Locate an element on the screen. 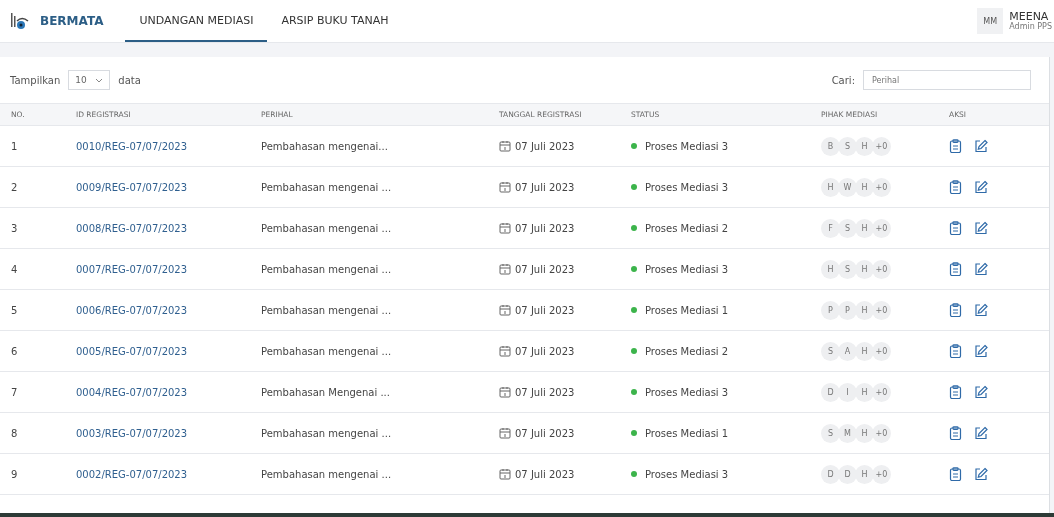 The image size is (1054, 517). nav-tab: ARSIP BUKU TANAH is located at coordinates (335, 21).